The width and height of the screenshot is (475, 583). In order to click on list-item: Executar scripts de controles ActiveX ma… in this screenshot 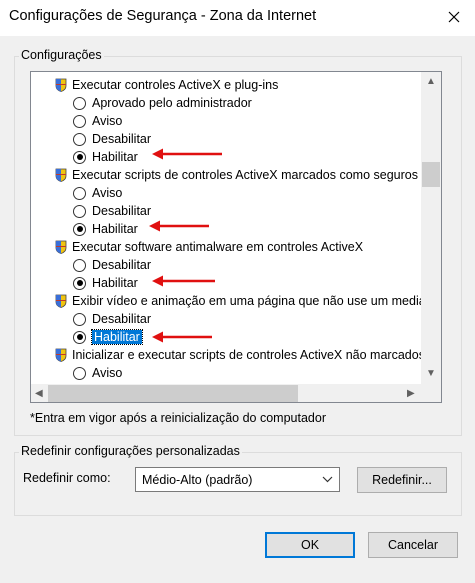, I will do `click(236, 175)`.